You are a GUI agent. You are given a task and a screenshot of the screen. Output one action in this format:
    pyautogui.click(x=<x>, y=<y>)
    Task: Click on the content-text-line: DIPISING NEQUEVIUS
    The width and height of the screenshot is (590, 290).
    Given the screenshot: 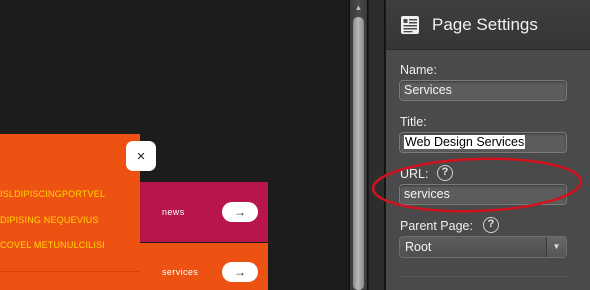 What is the action you would take?
    pyautogui.click(x=49, y=220)
    